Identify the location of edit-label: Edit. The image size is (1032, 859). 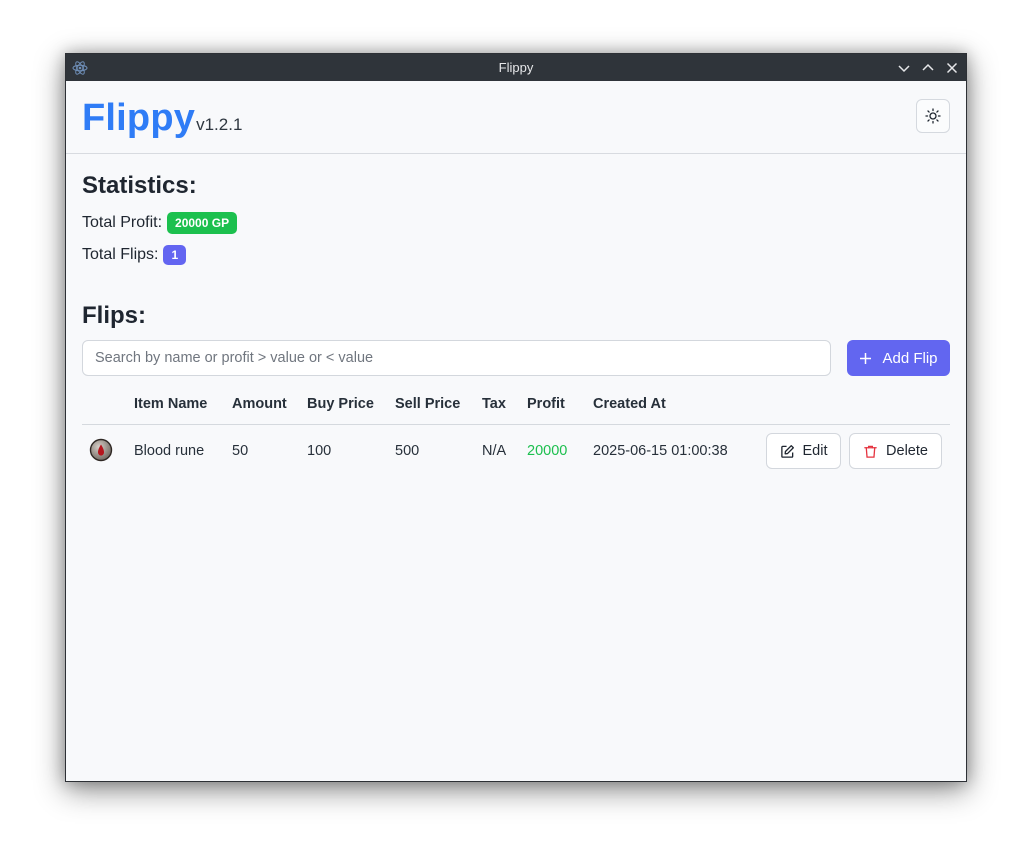
(815, 451).